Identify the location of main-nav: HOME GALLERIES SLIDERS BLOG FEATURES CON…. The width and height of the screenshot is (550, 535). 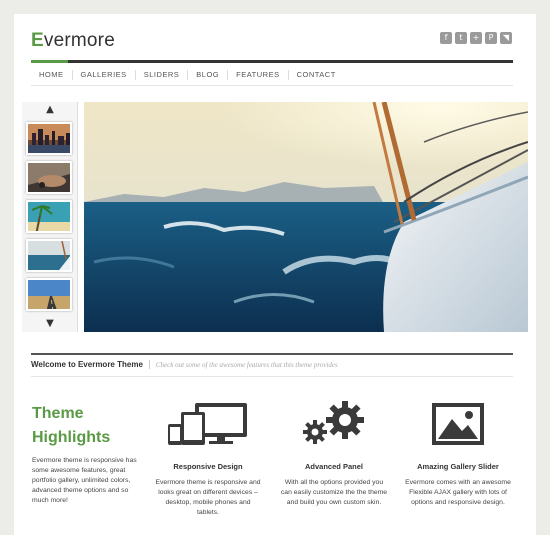
(187, 75).